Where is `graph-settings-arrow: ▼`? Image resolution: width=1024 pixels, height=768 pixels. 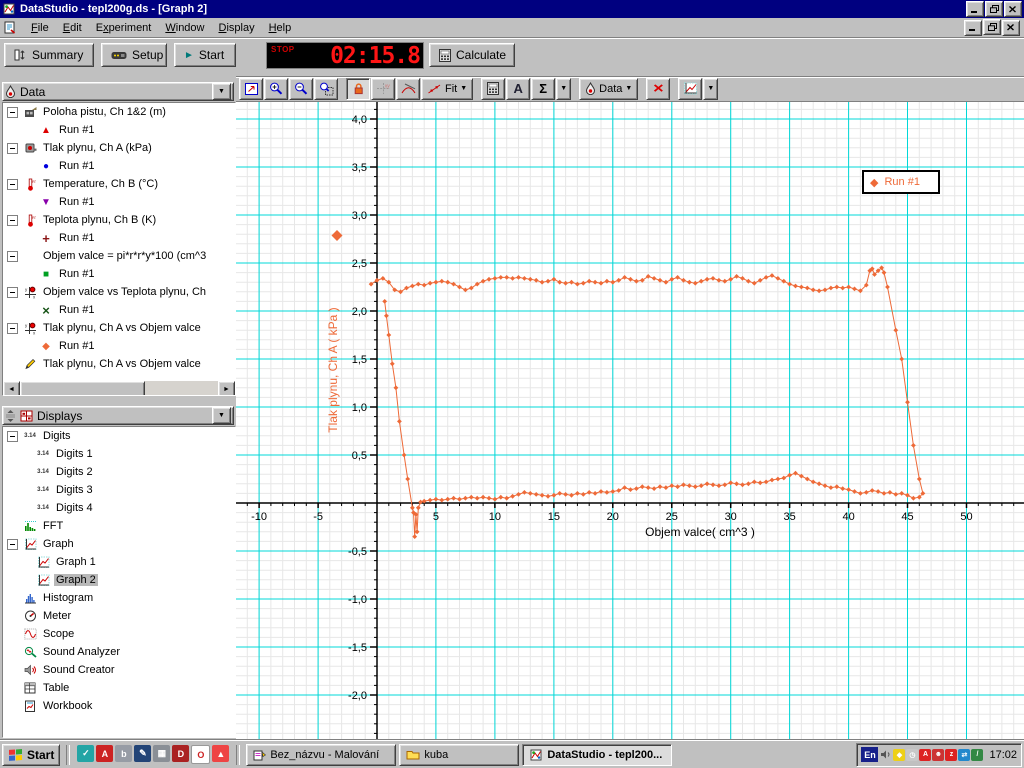 graph-settings-arrow: ▼ is located at coordinates (711, 88).